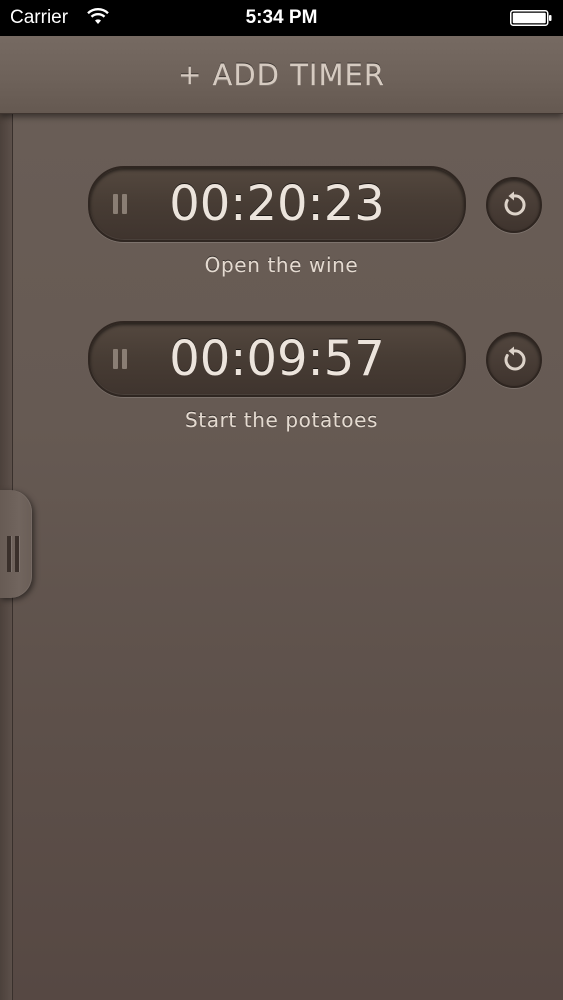  I want to click on plus-icon: +, so click(190, 74).